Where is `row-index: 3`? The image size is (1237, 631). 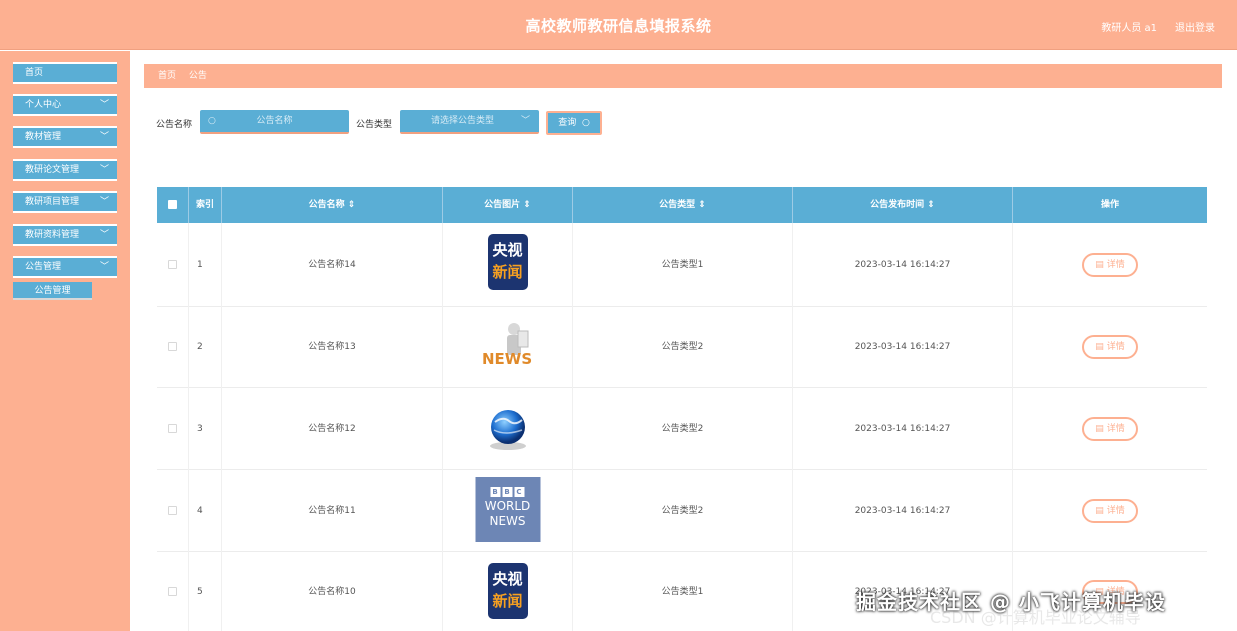 row-index: 3 is located at coordinates (205, 429).